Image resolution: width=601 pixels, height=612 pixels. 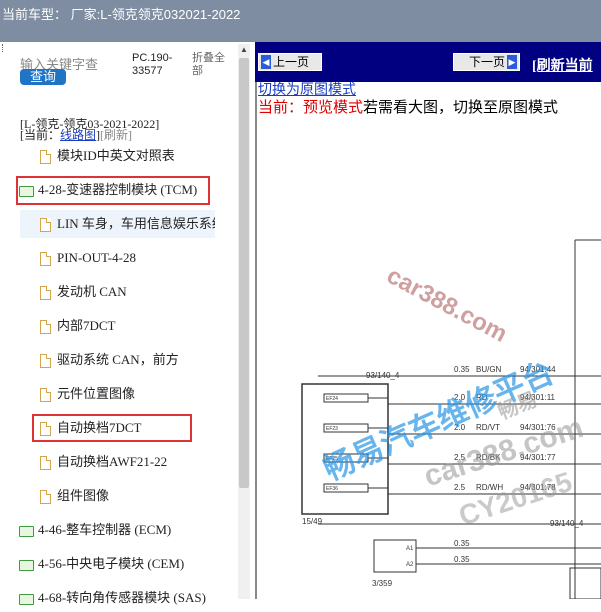 I want to click on wire-color: RD/VT, so click(x=488, y=427).